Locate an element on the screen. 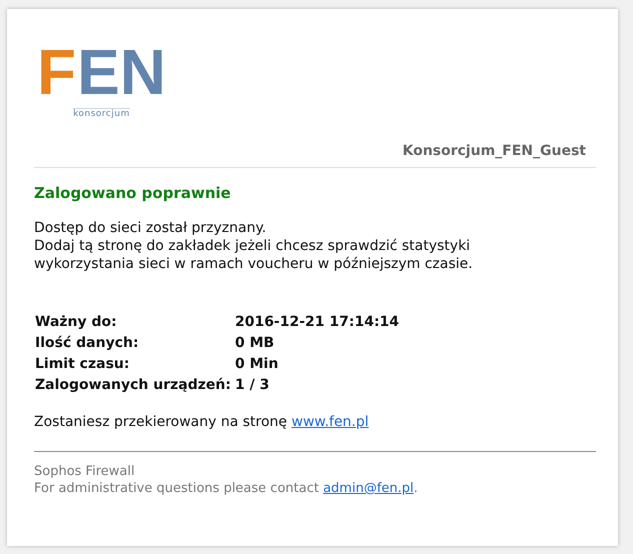 The image size is (633, 554). website-link: www.fen.pl is located at coordinates (330, 422).